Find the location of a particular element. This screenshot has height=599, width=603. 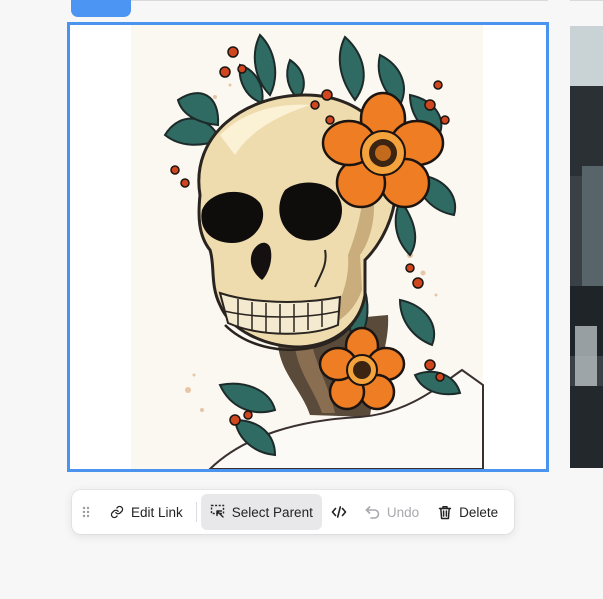

code-button is located at coordinates (339, 512).